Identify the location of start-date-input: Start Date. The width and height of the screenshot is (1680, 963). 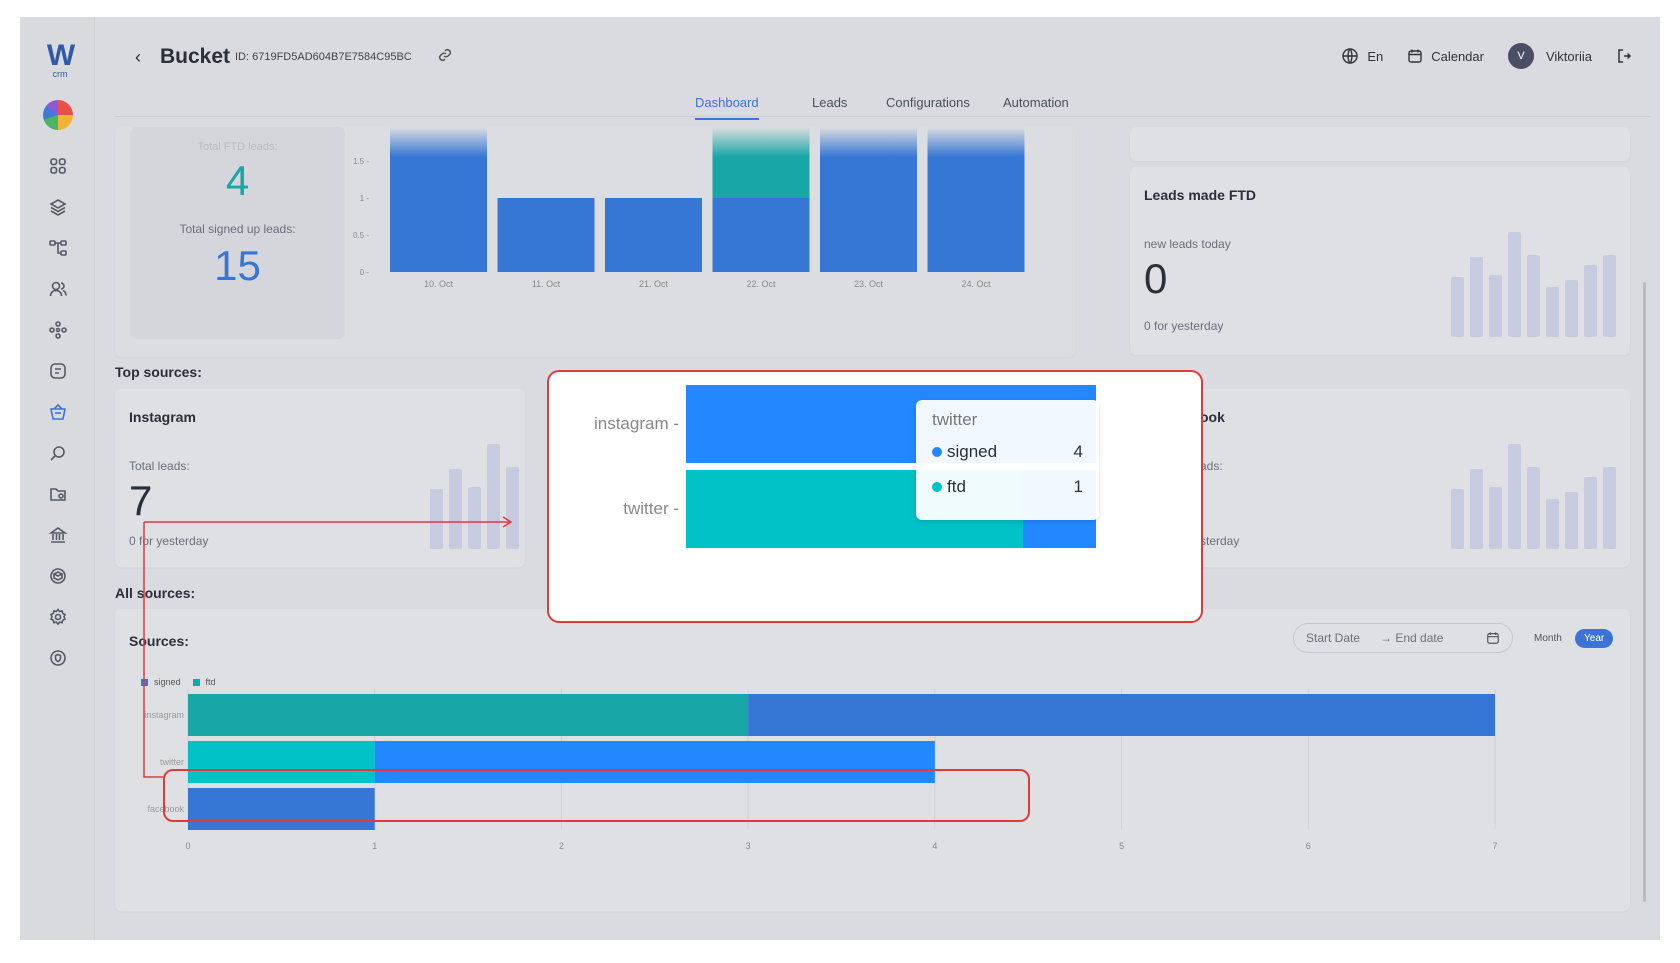
(1333, 638).